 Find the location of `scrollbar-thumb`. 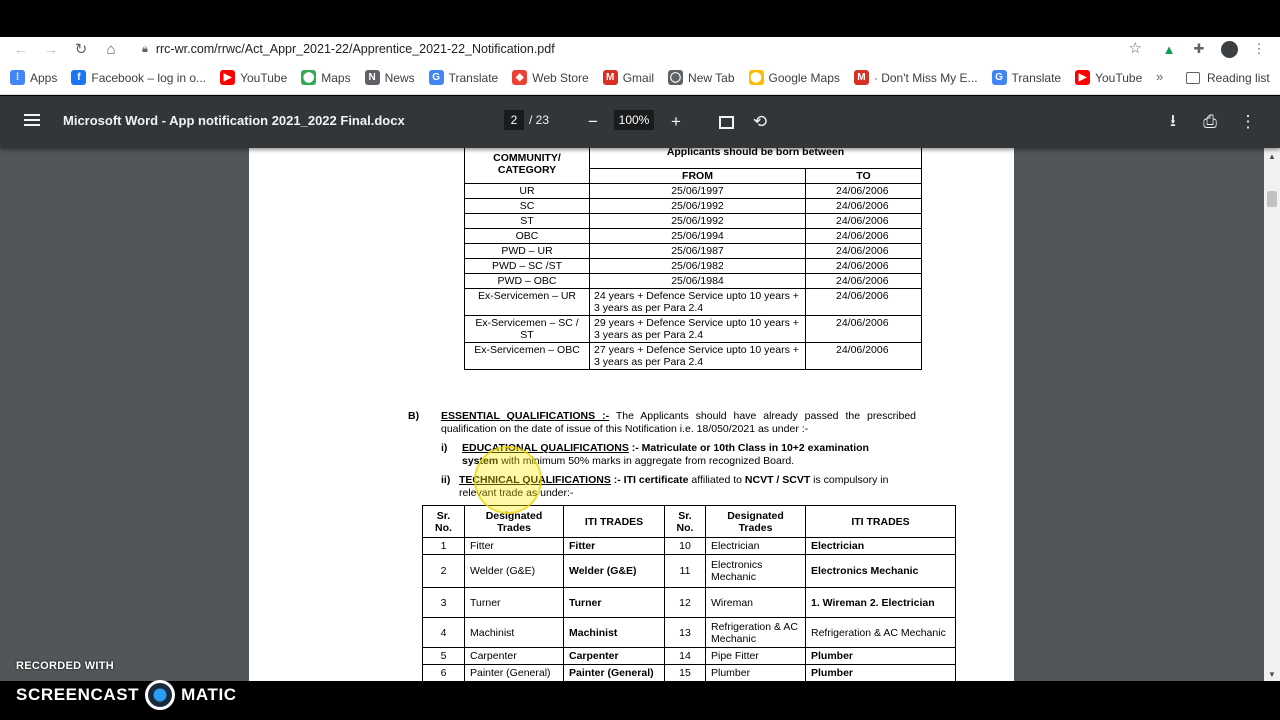

scrollbar-thumb is located at coordinates (1272, 199).